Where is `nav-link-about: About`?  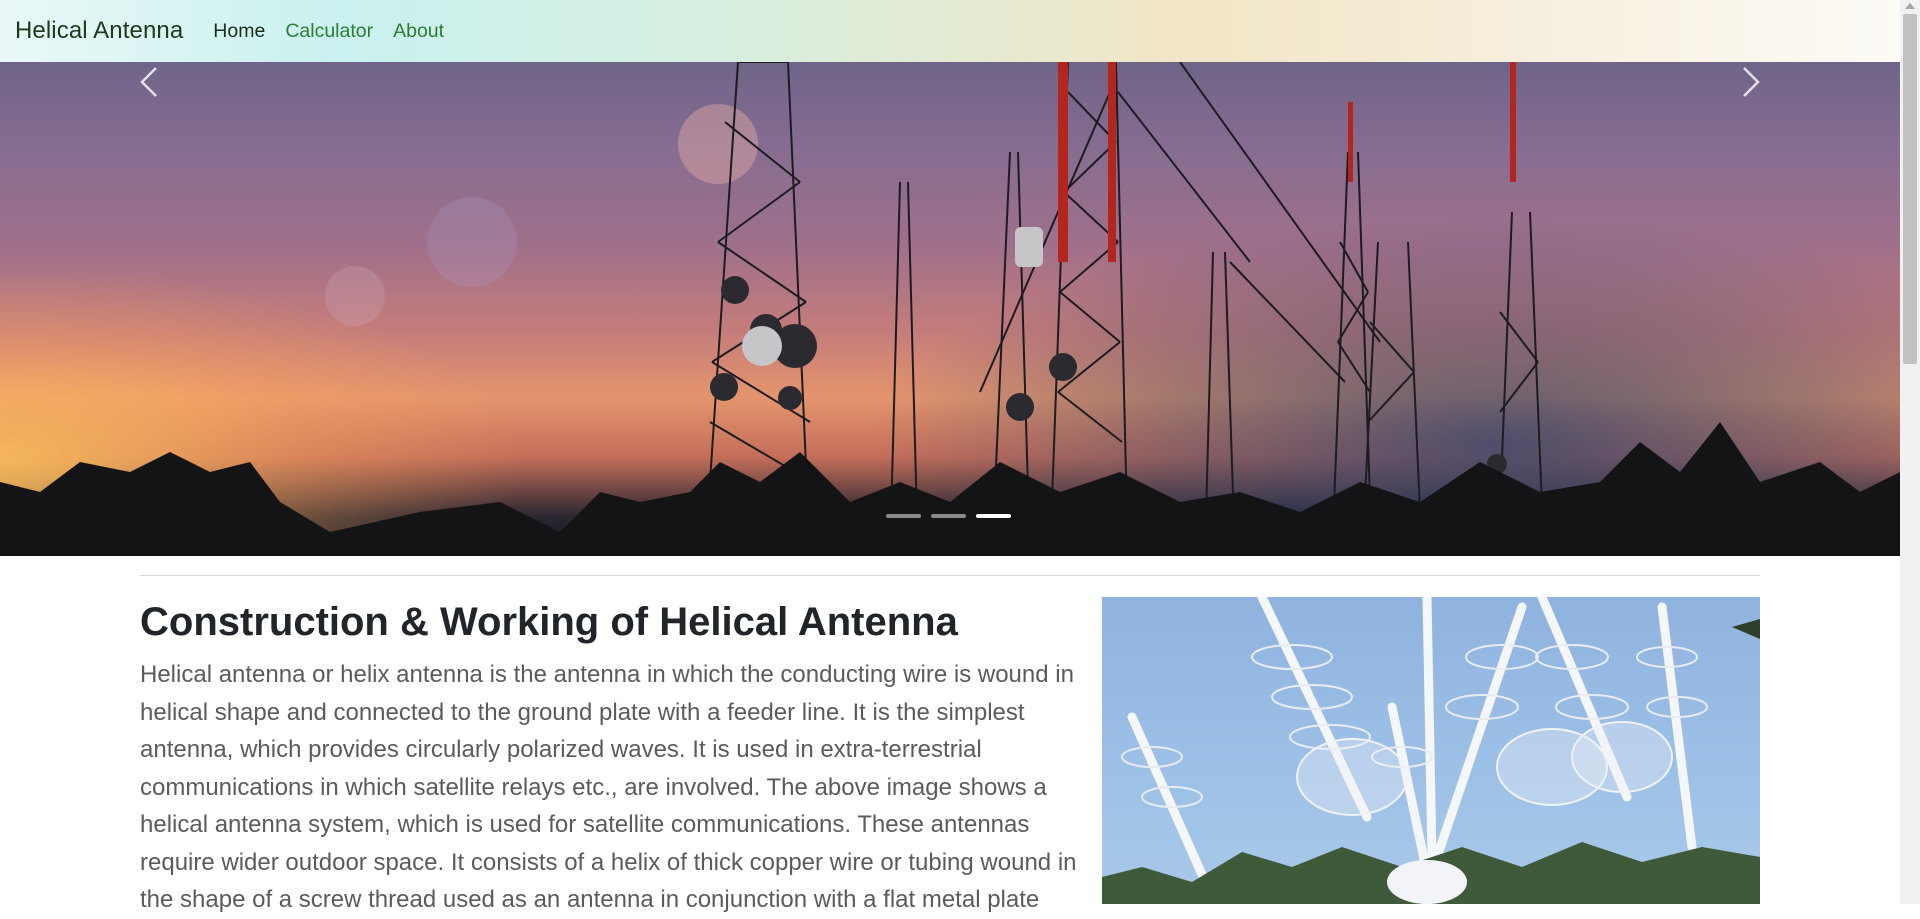
nav-link-about: About is located at coordinates (418, 31).